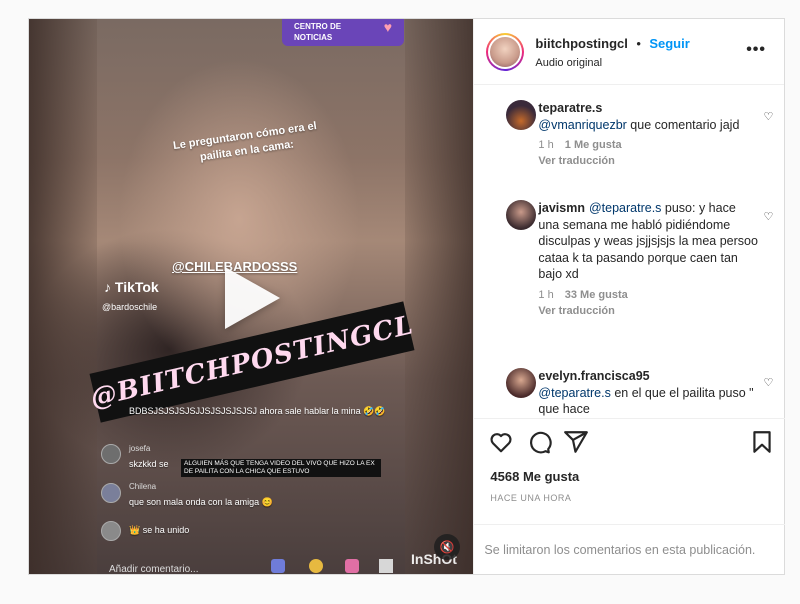 This screenshot has width=800, height=604. Describe the element at coordinates (593, 145) in the screenshot. I see `comment-likes: 1 Me gusta` at that location.